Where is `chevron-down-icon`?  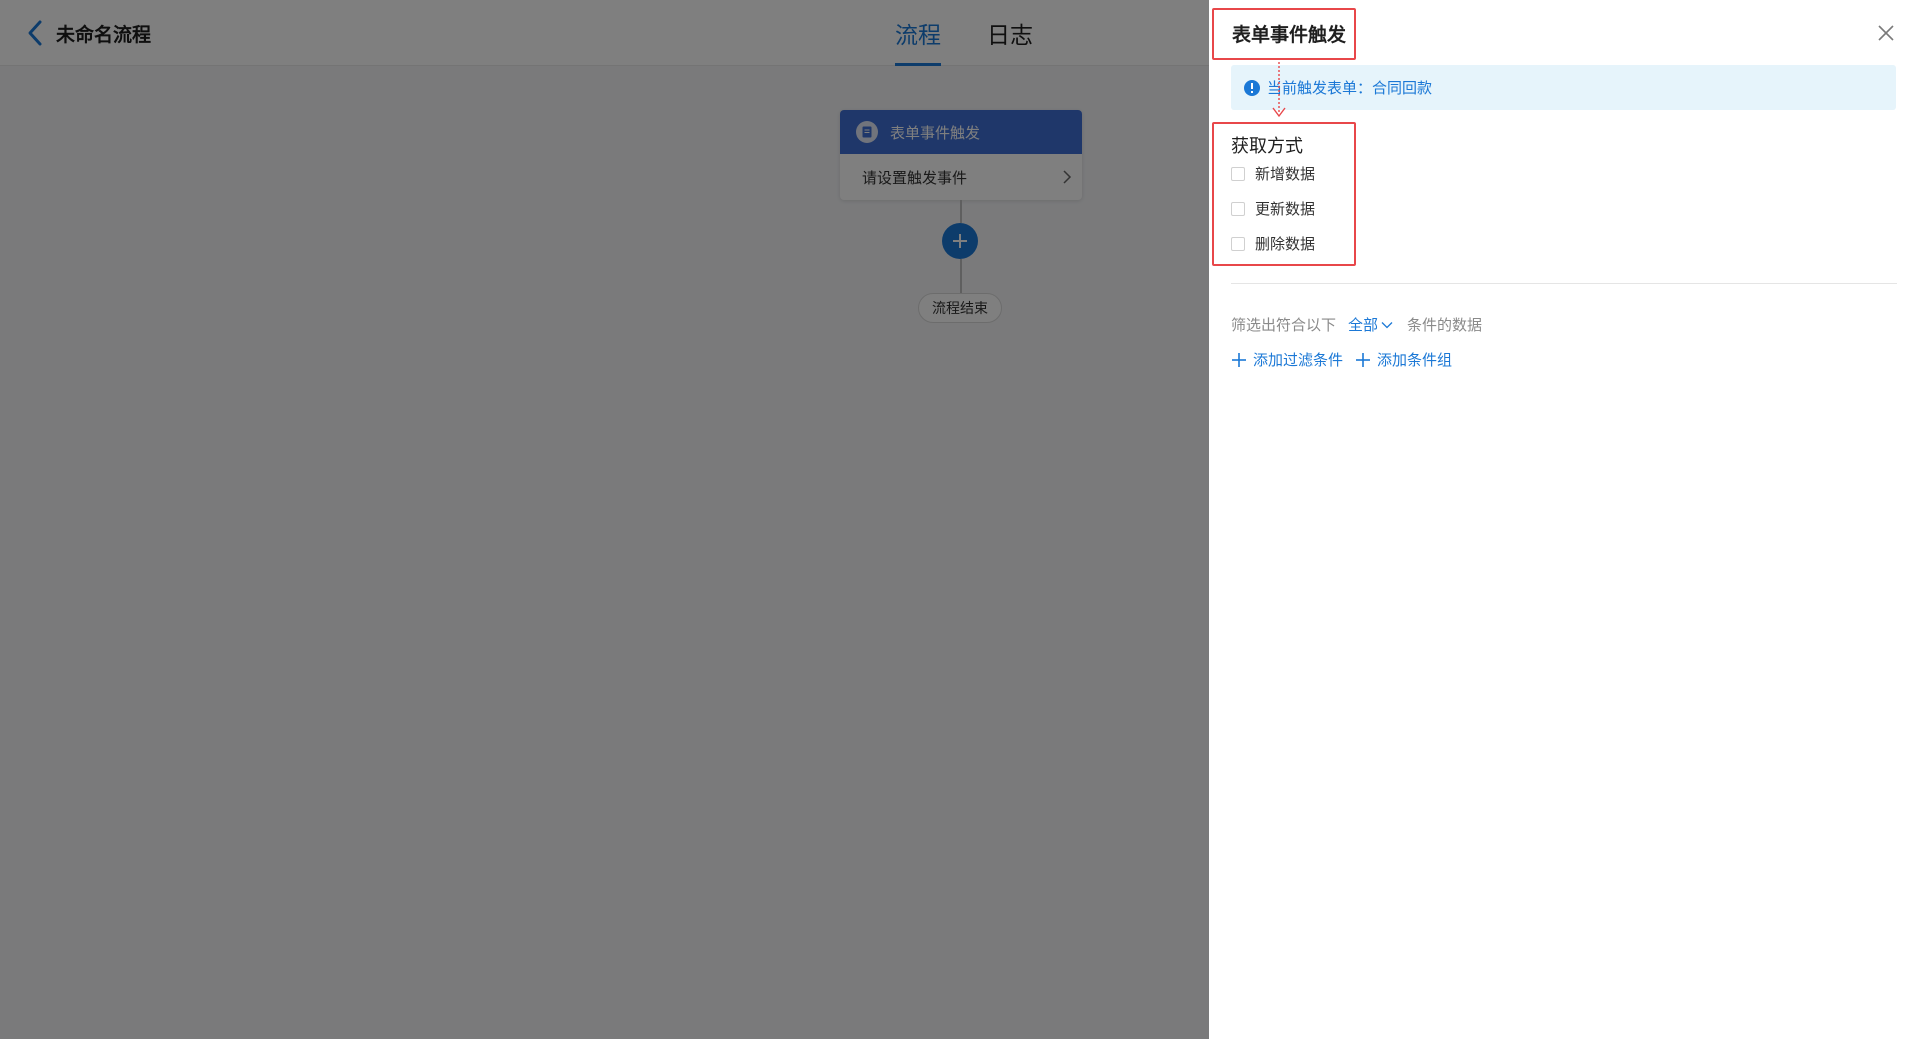 chevron-down-icon is located at coordinates (1387, 324).